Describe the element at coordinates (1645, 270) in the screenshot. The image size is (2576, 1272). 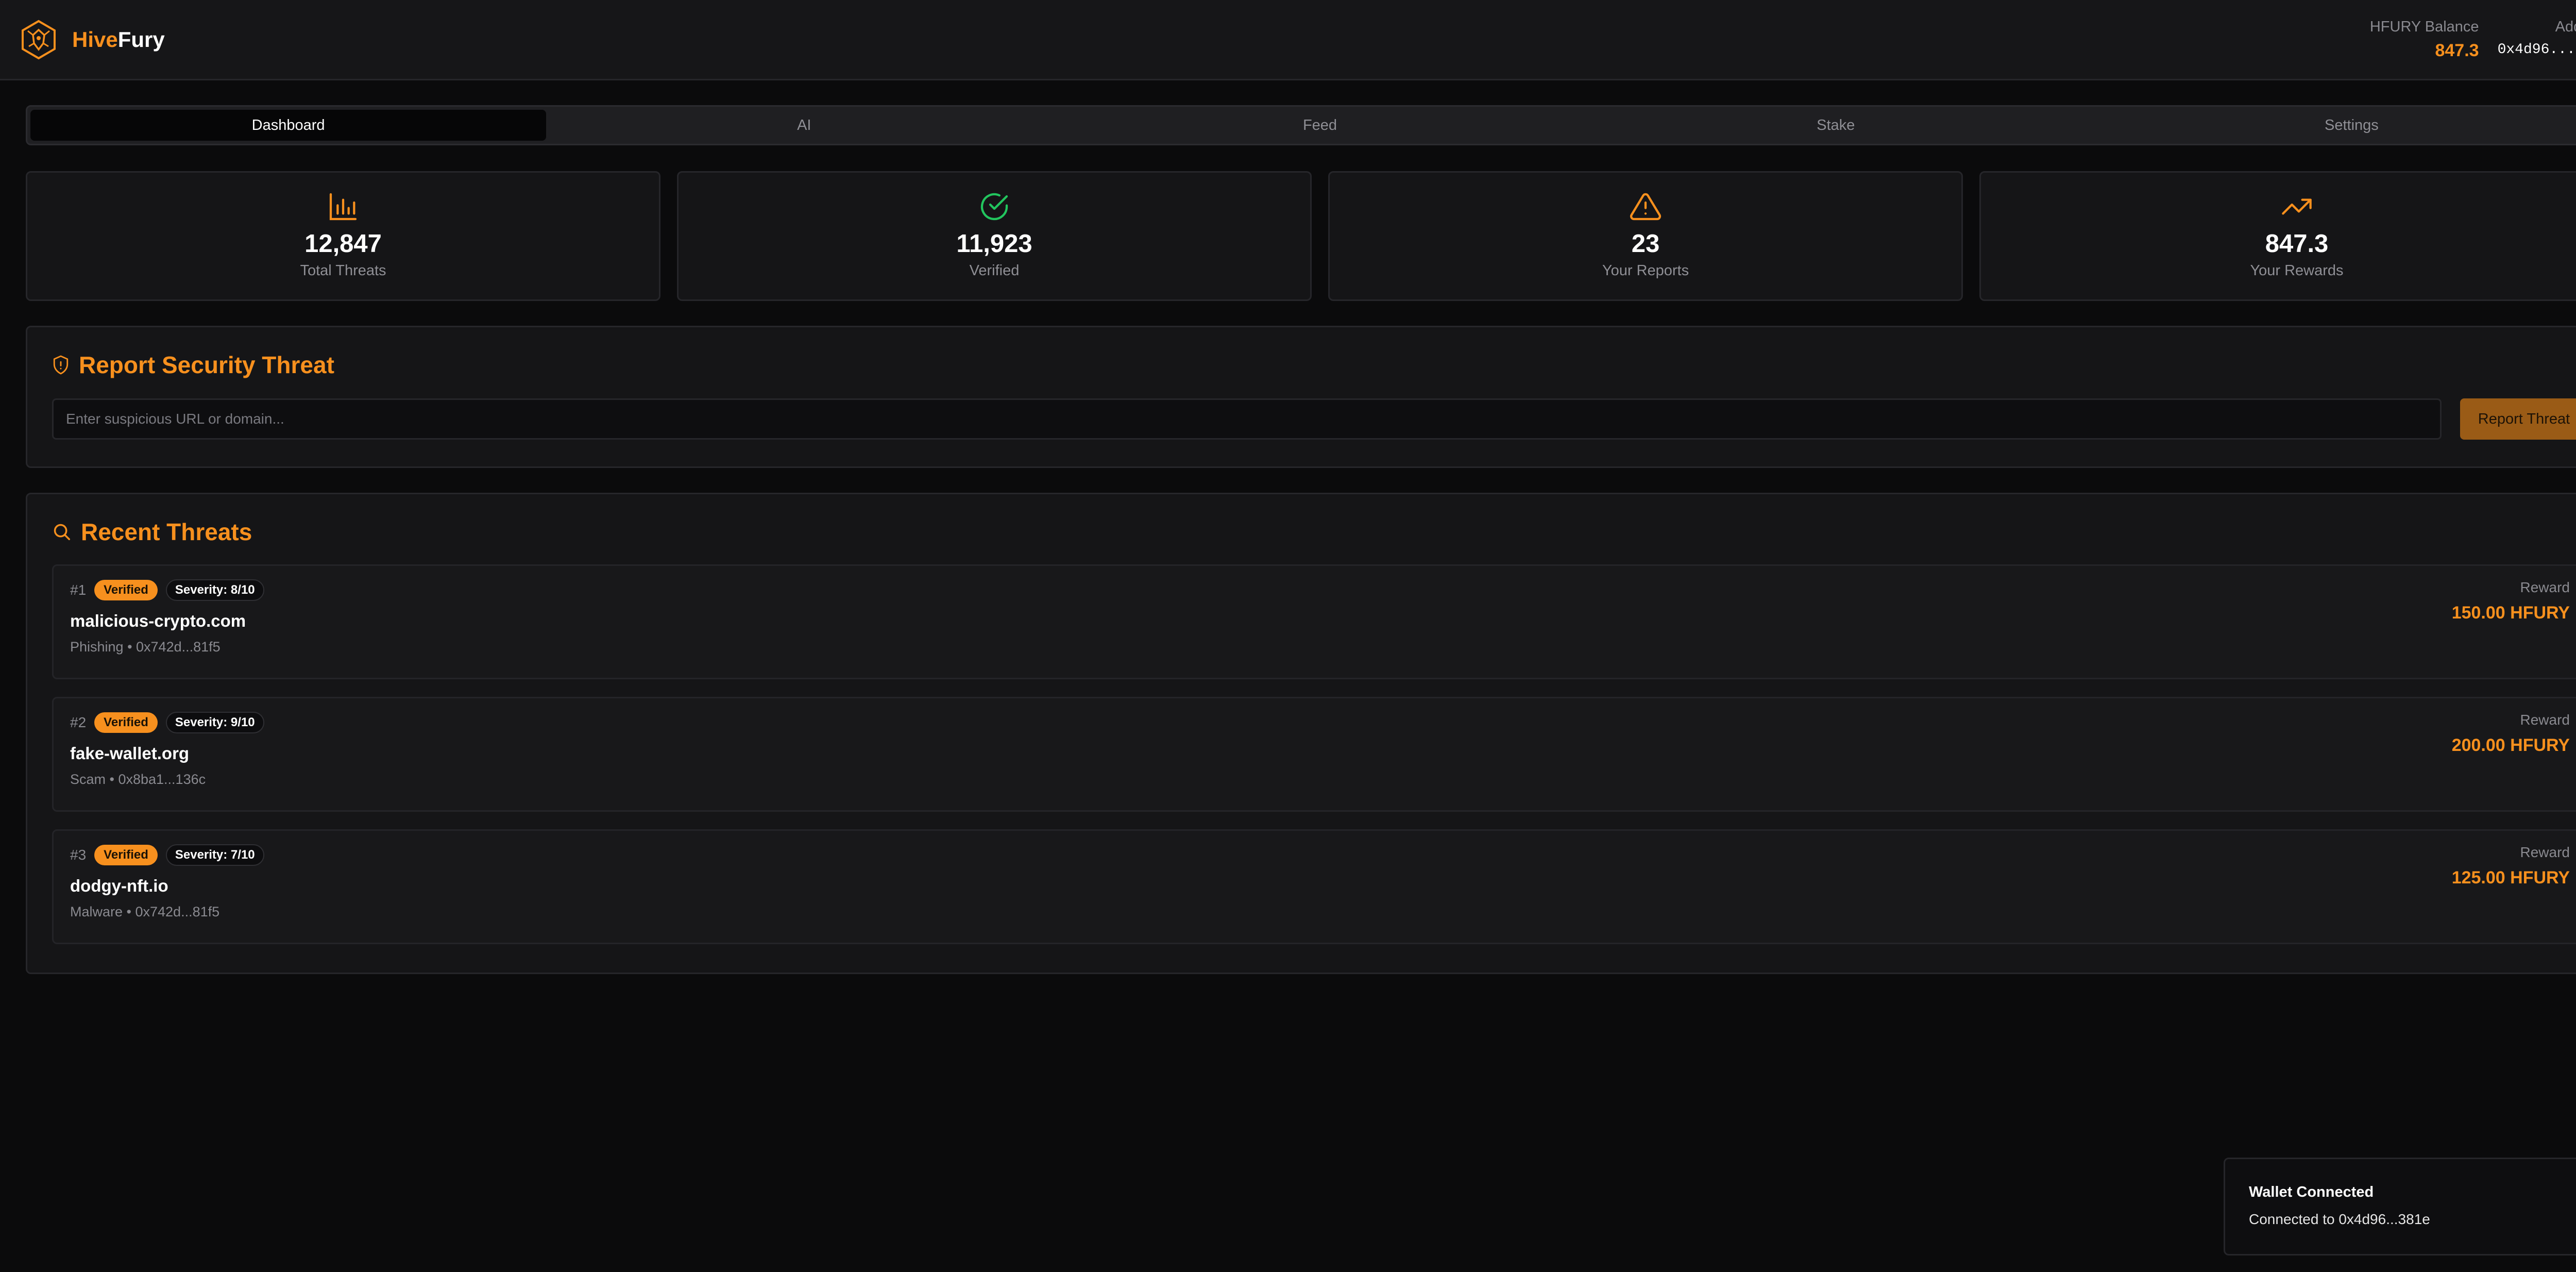
I see `stat-label: Your Reports` at that location.